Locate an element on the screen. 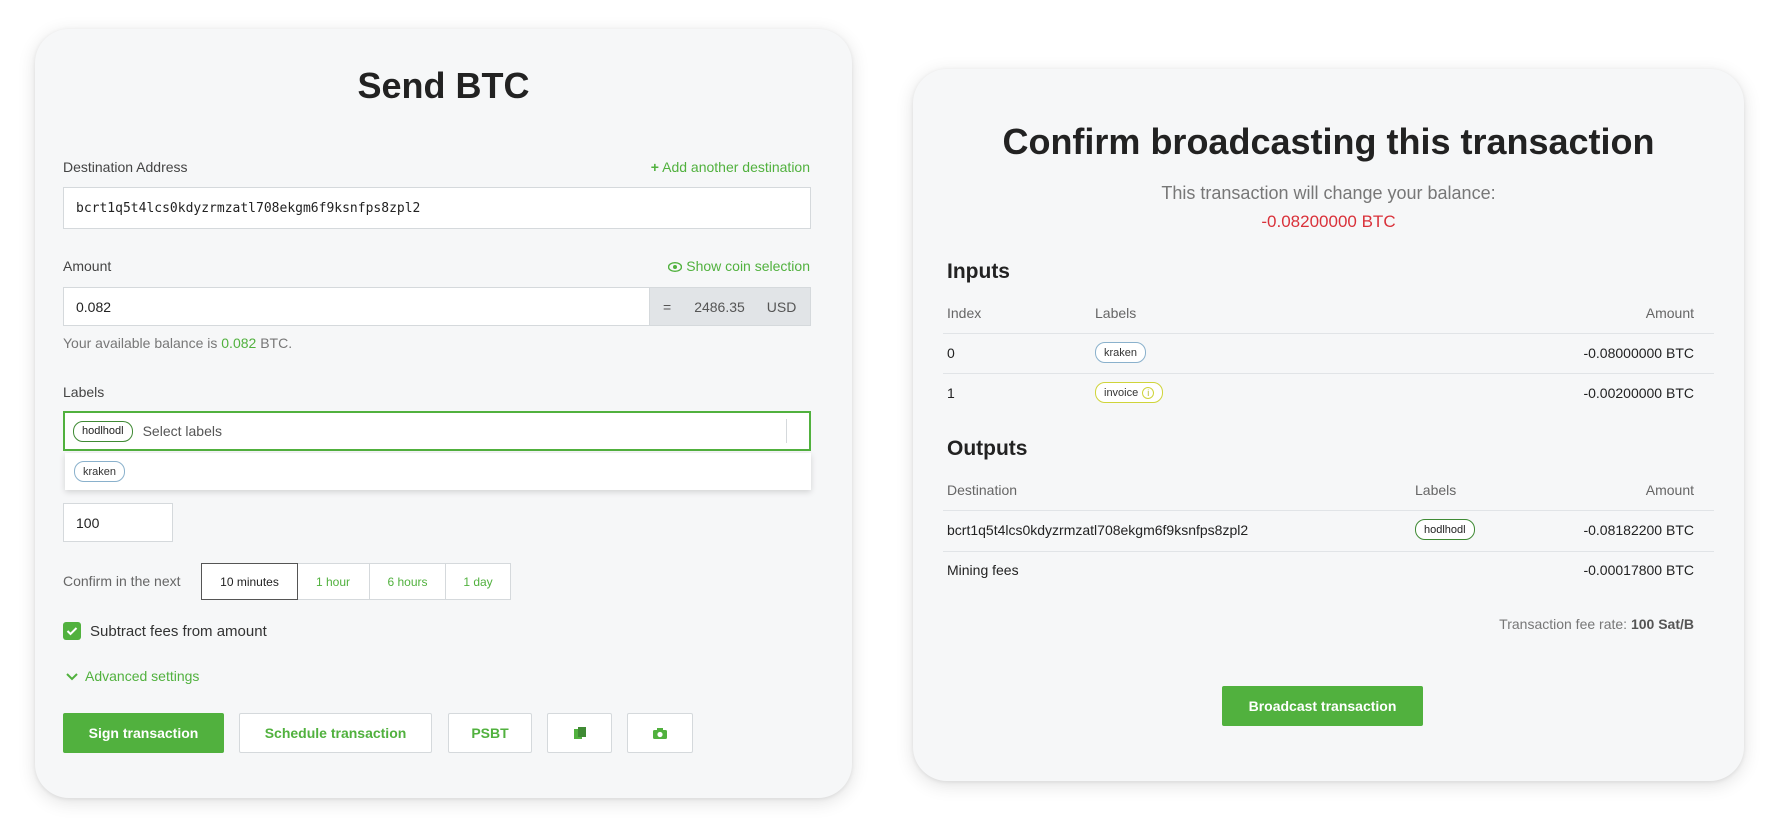 This screenshot has width=1778, height=833. psbt-button: PSBT is located at coordinates (490, 733).